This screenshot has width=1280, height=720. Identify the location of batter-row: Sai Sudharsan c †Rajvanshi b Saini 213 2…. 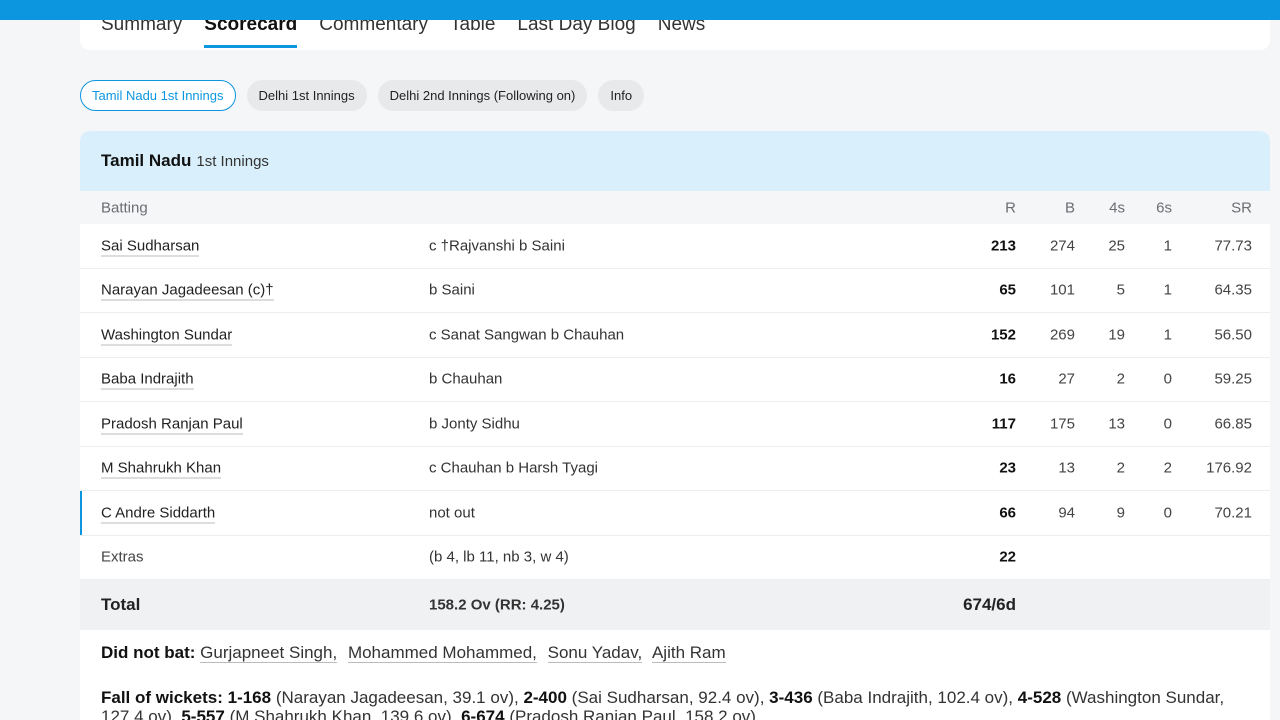
(675, 246).